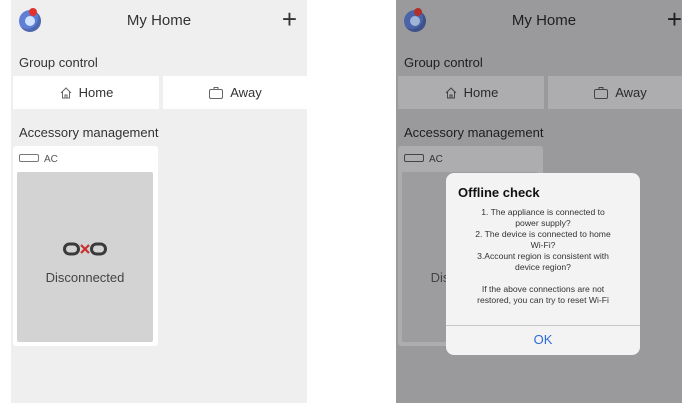 Image resolution: width=682 pixels, height=403 pixels. Describe the element at coordinates (543, 212) in the screenshot. I see `dialog-line: 1. The appliance is connected to` at that location.